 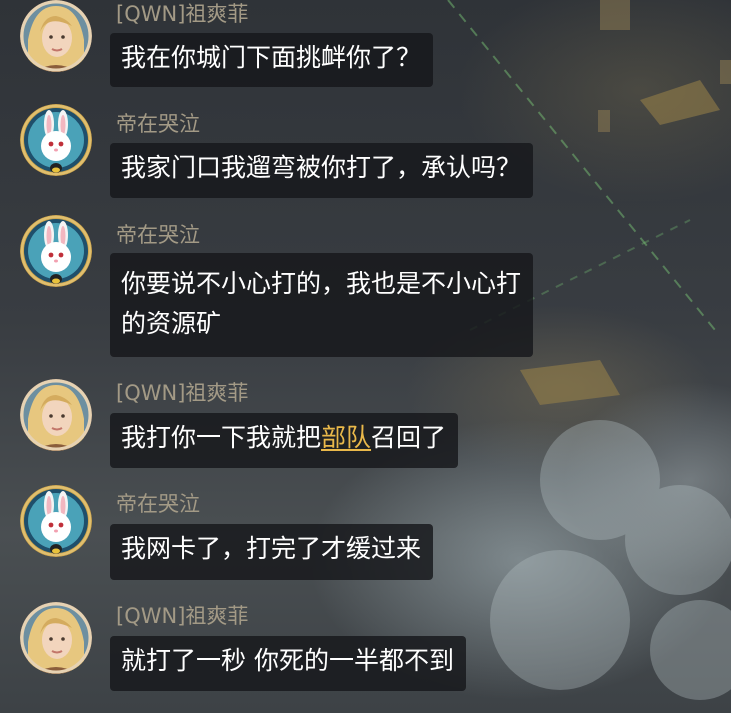 I want to click on message-bubble: 就打了一秒 你死的一半都不到, so click(x=288, y=663).